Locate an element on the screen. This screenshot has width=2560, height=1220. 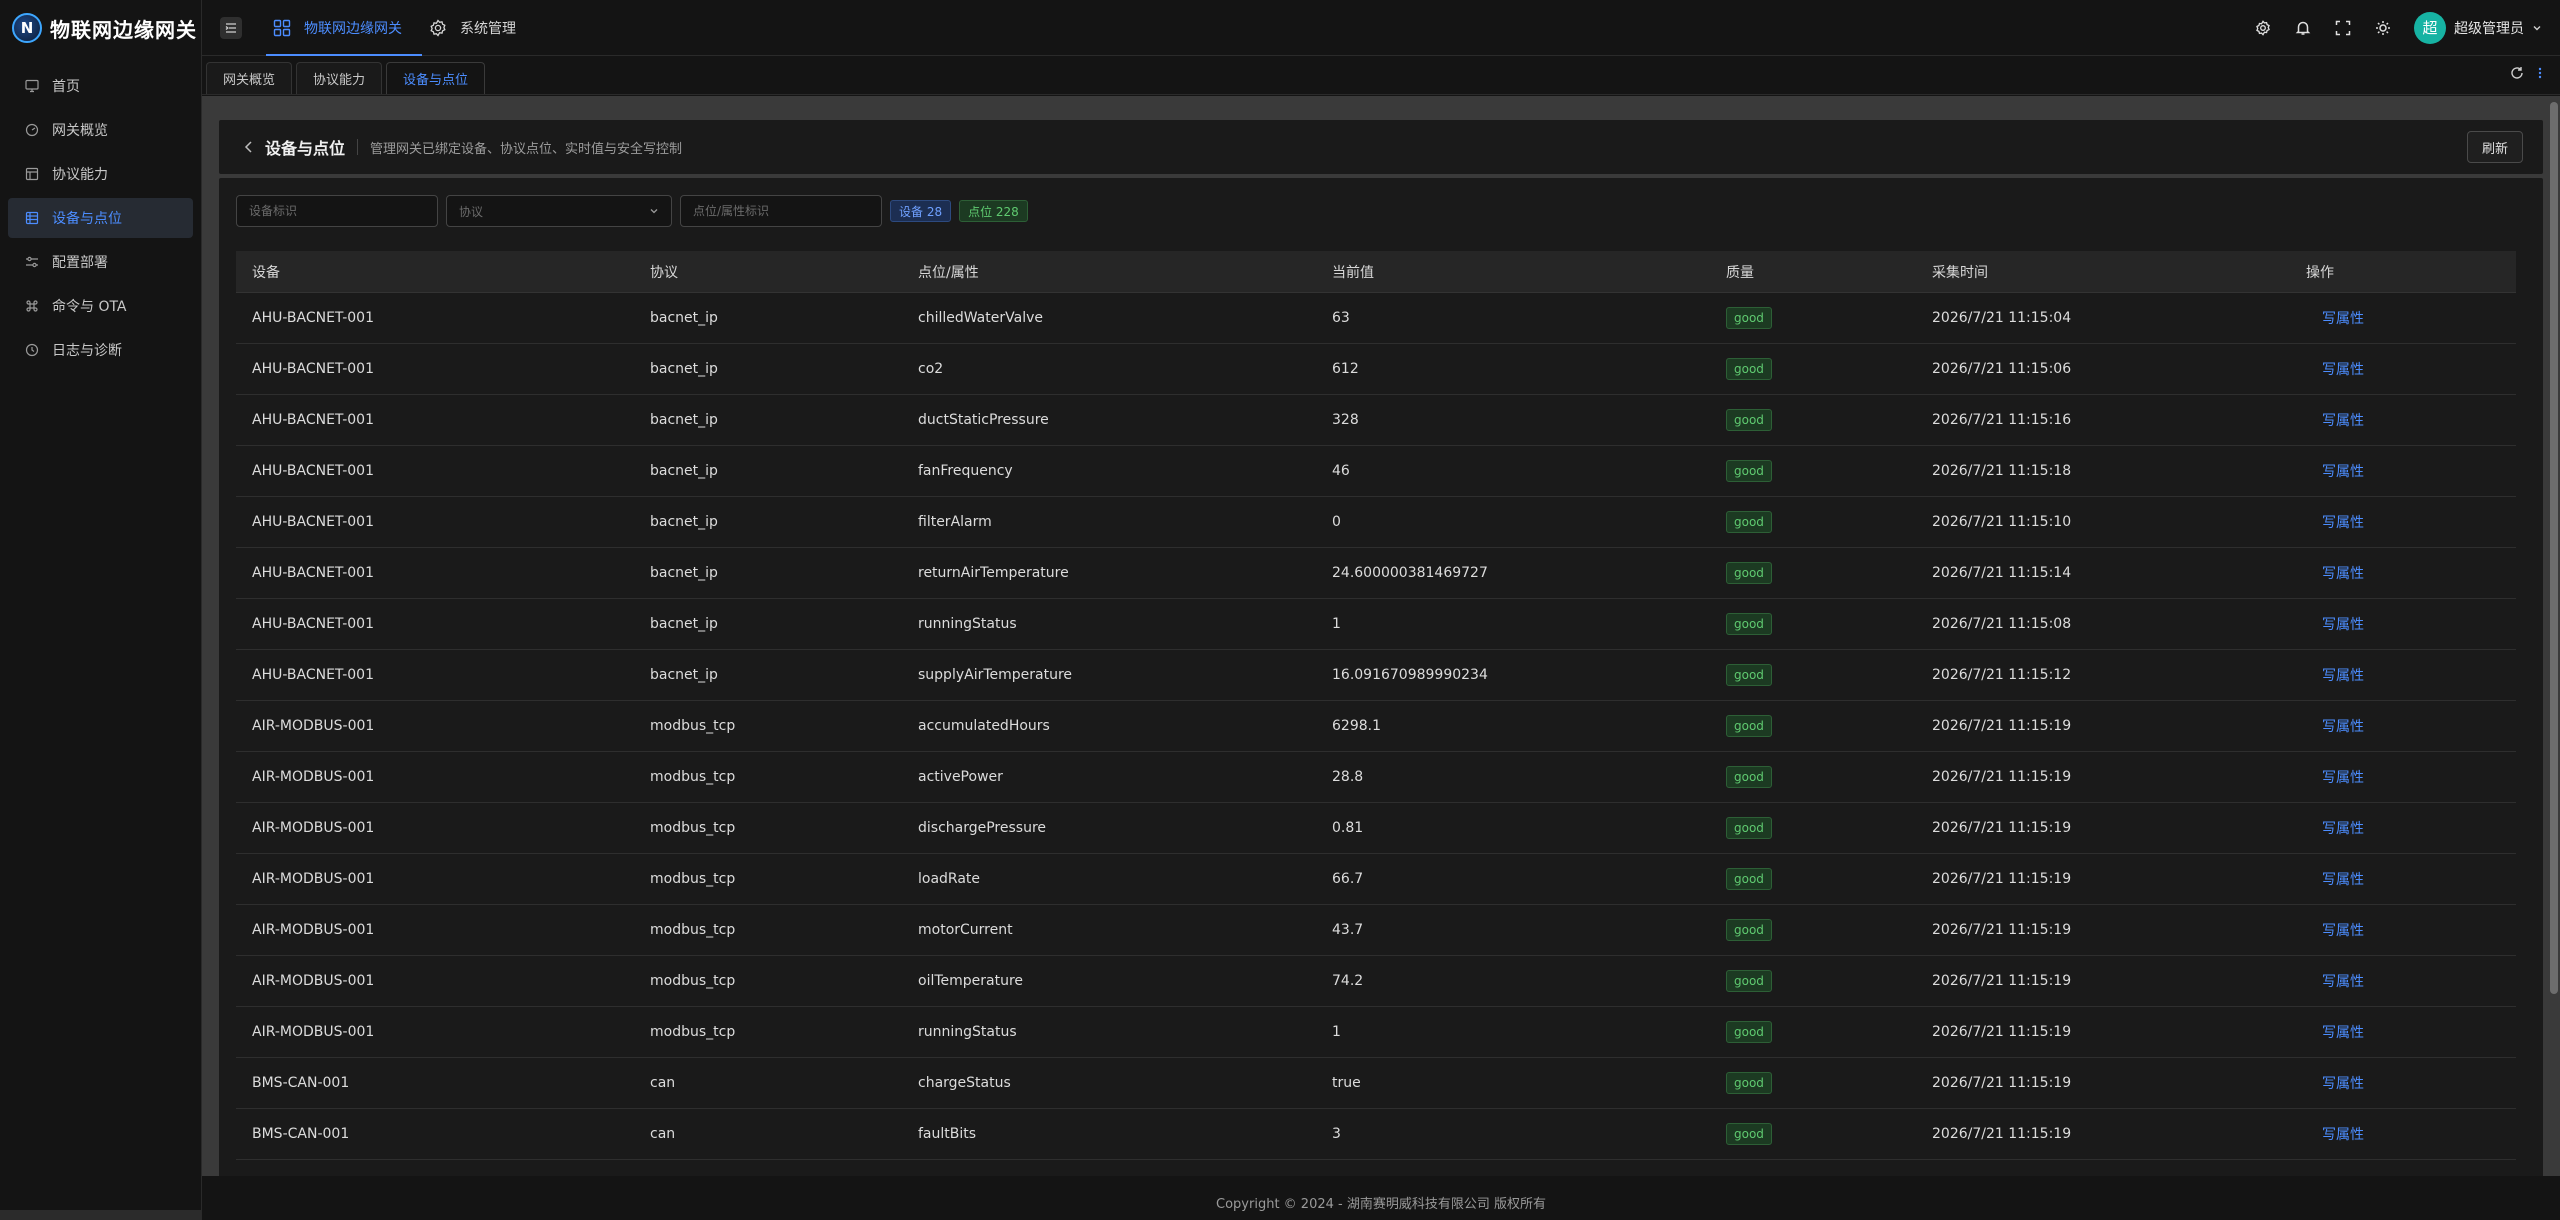
sidebar-item-home: 首页 is located at coordinates (100, 86).